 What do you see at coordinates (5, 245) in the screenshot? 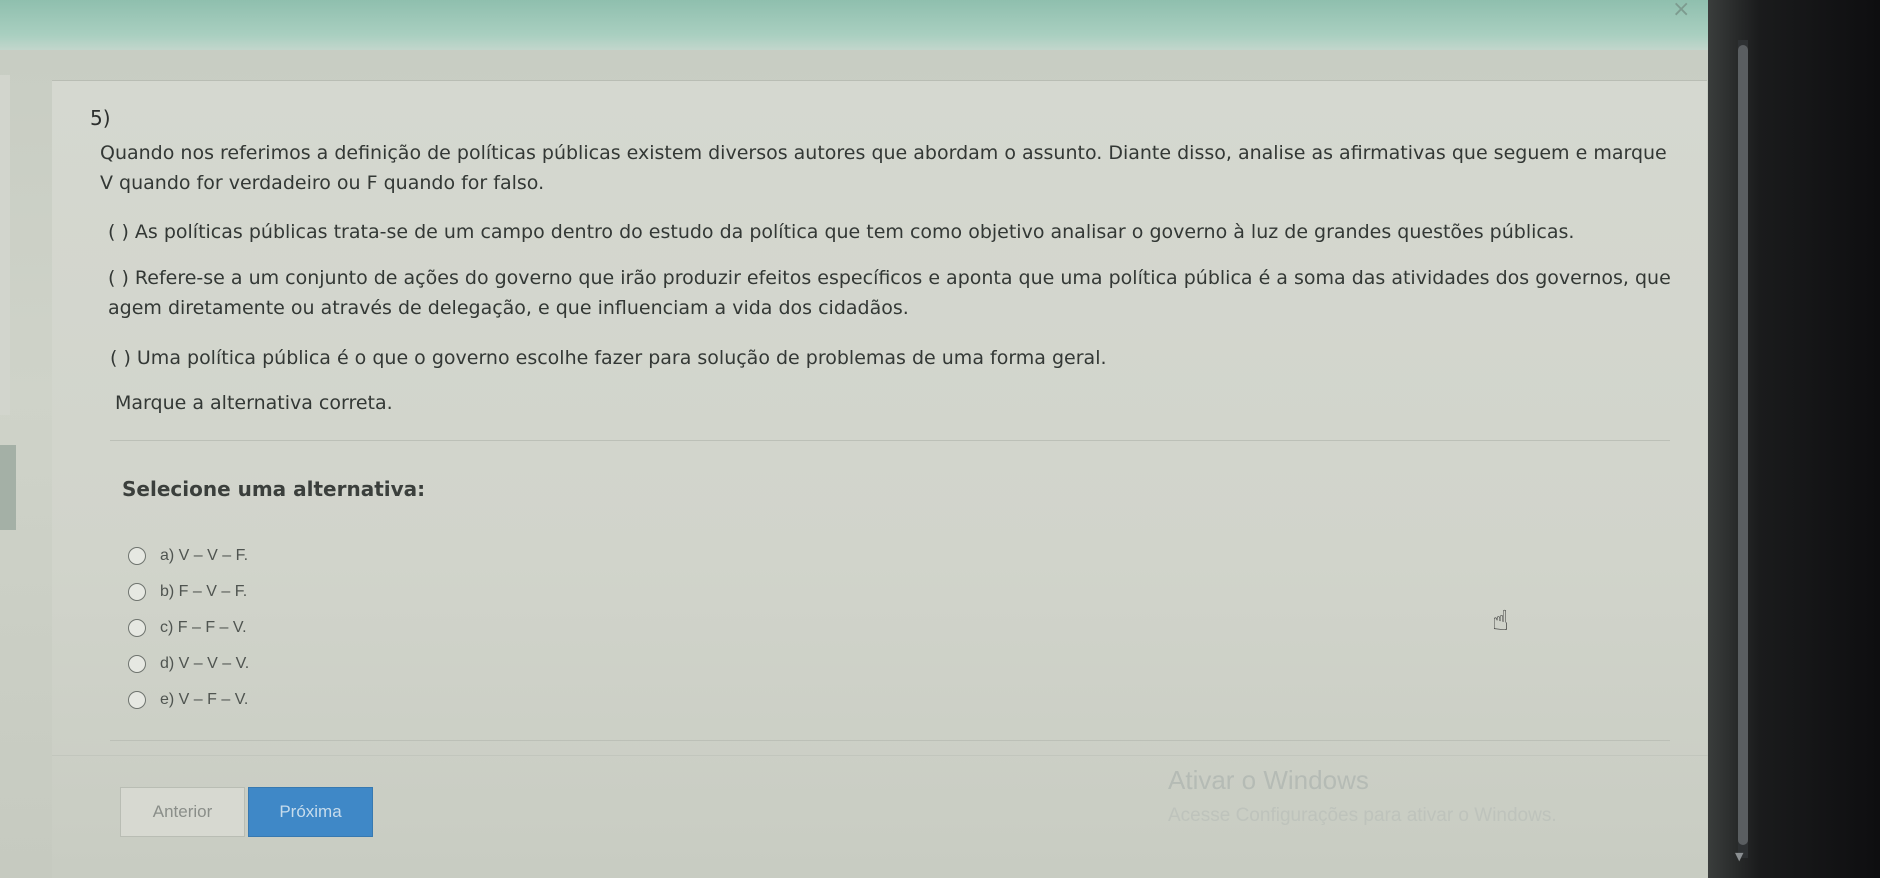
I see `left-edge` at bounding box center [5, 245].